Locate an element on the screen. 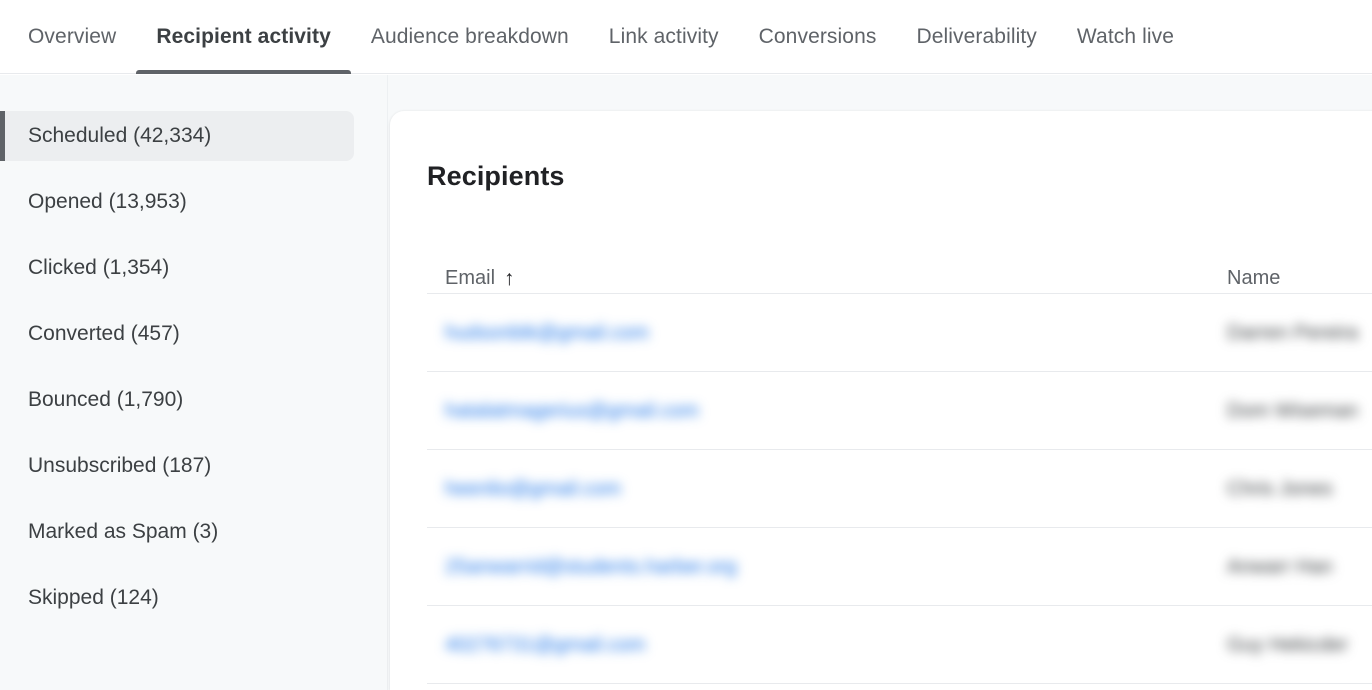  tab-label: Recipient activity is located at coordinates (243, 36).